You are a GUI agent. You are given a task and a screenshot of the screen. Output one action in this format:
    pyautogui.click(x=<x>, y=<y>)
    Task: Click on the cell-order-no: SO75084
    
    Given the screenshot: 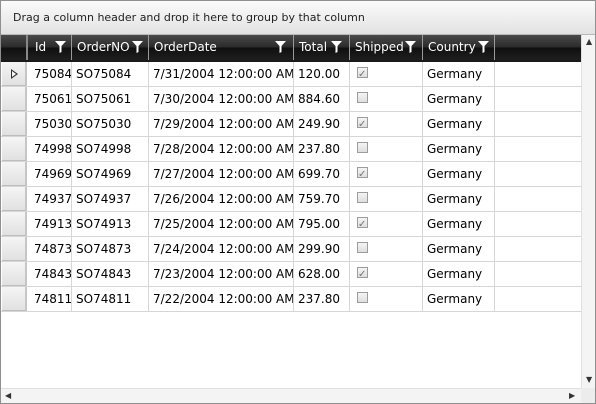 What is the action you would take?
    pyautogui.click(x=110, y=74)
    